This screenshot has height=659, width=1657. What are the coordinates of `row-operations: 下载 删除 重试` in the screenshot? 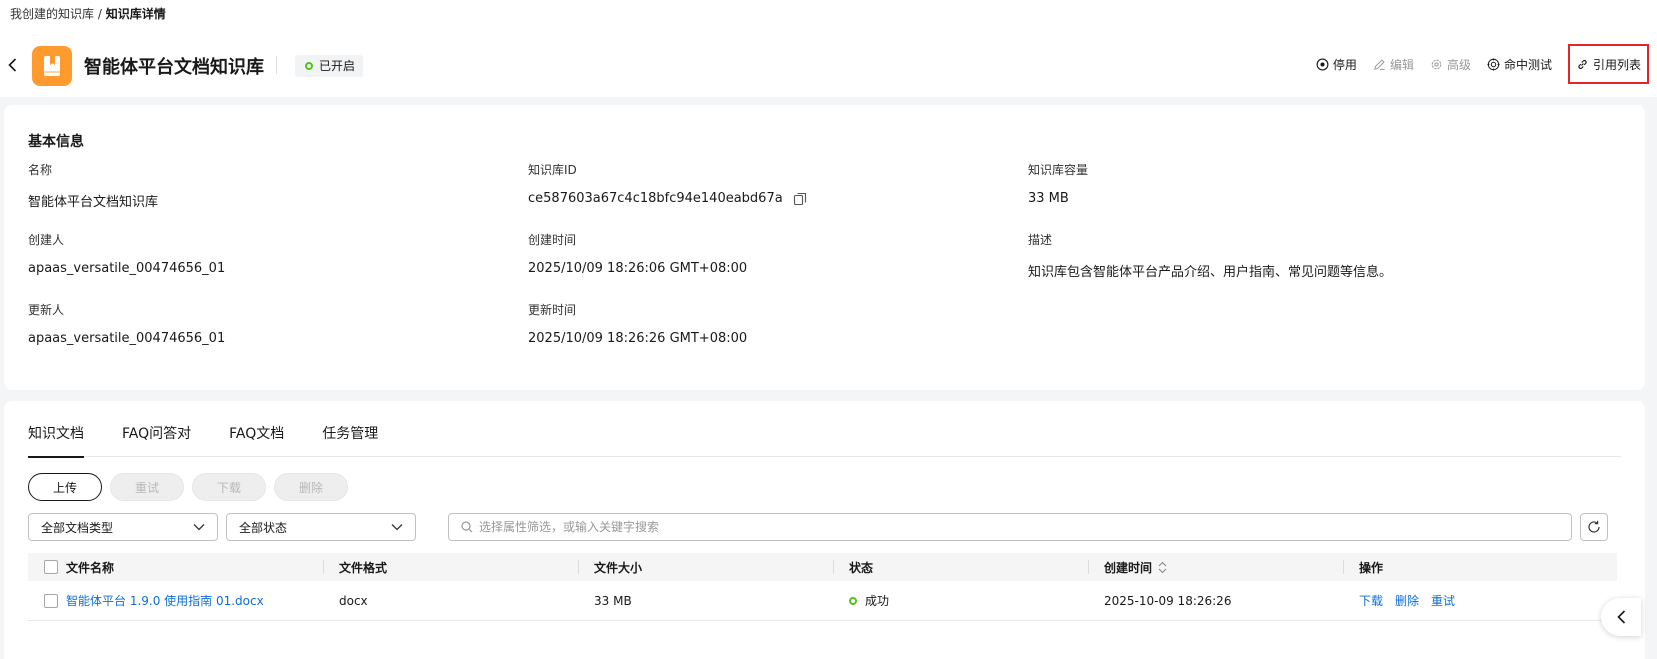 It's located at (1480, 600).